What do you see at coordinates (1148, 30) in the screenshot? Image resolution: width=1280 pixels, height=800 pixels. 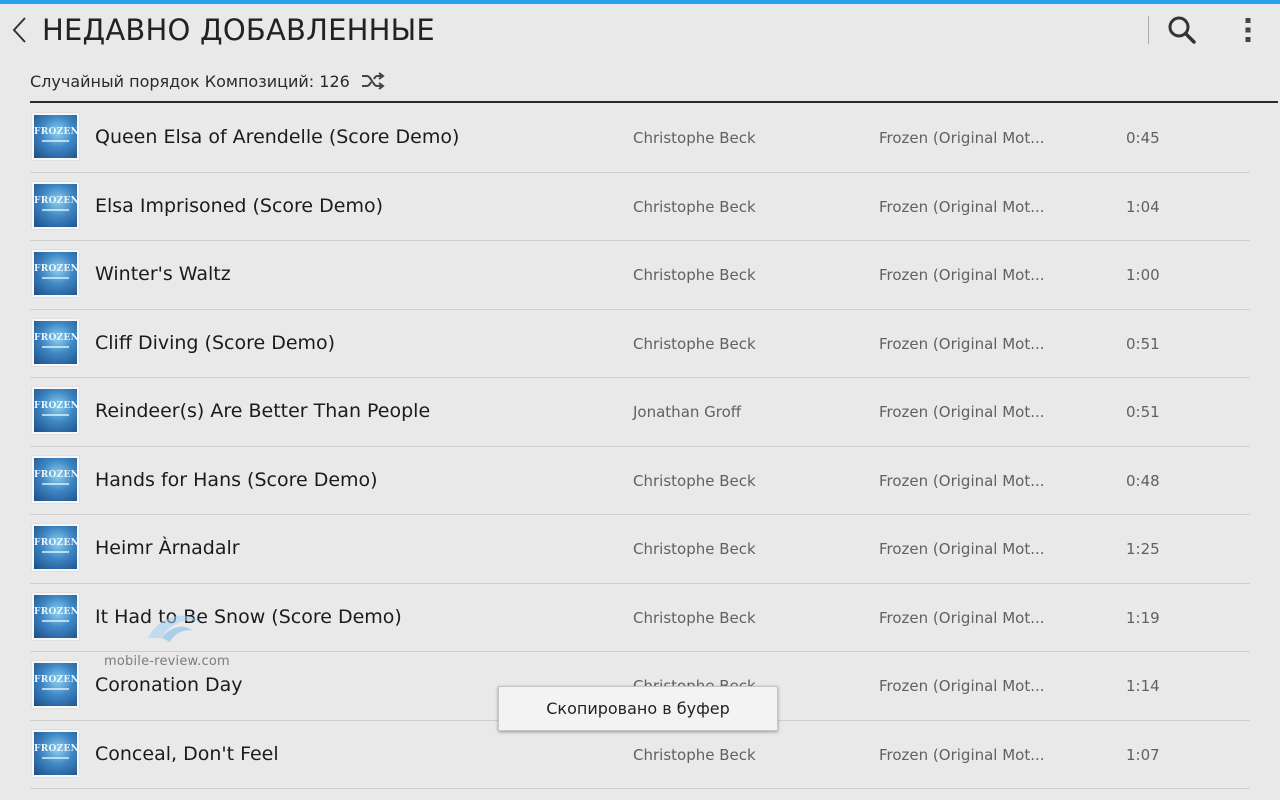 I see `header-divider` at bounding box center [1148, 30].